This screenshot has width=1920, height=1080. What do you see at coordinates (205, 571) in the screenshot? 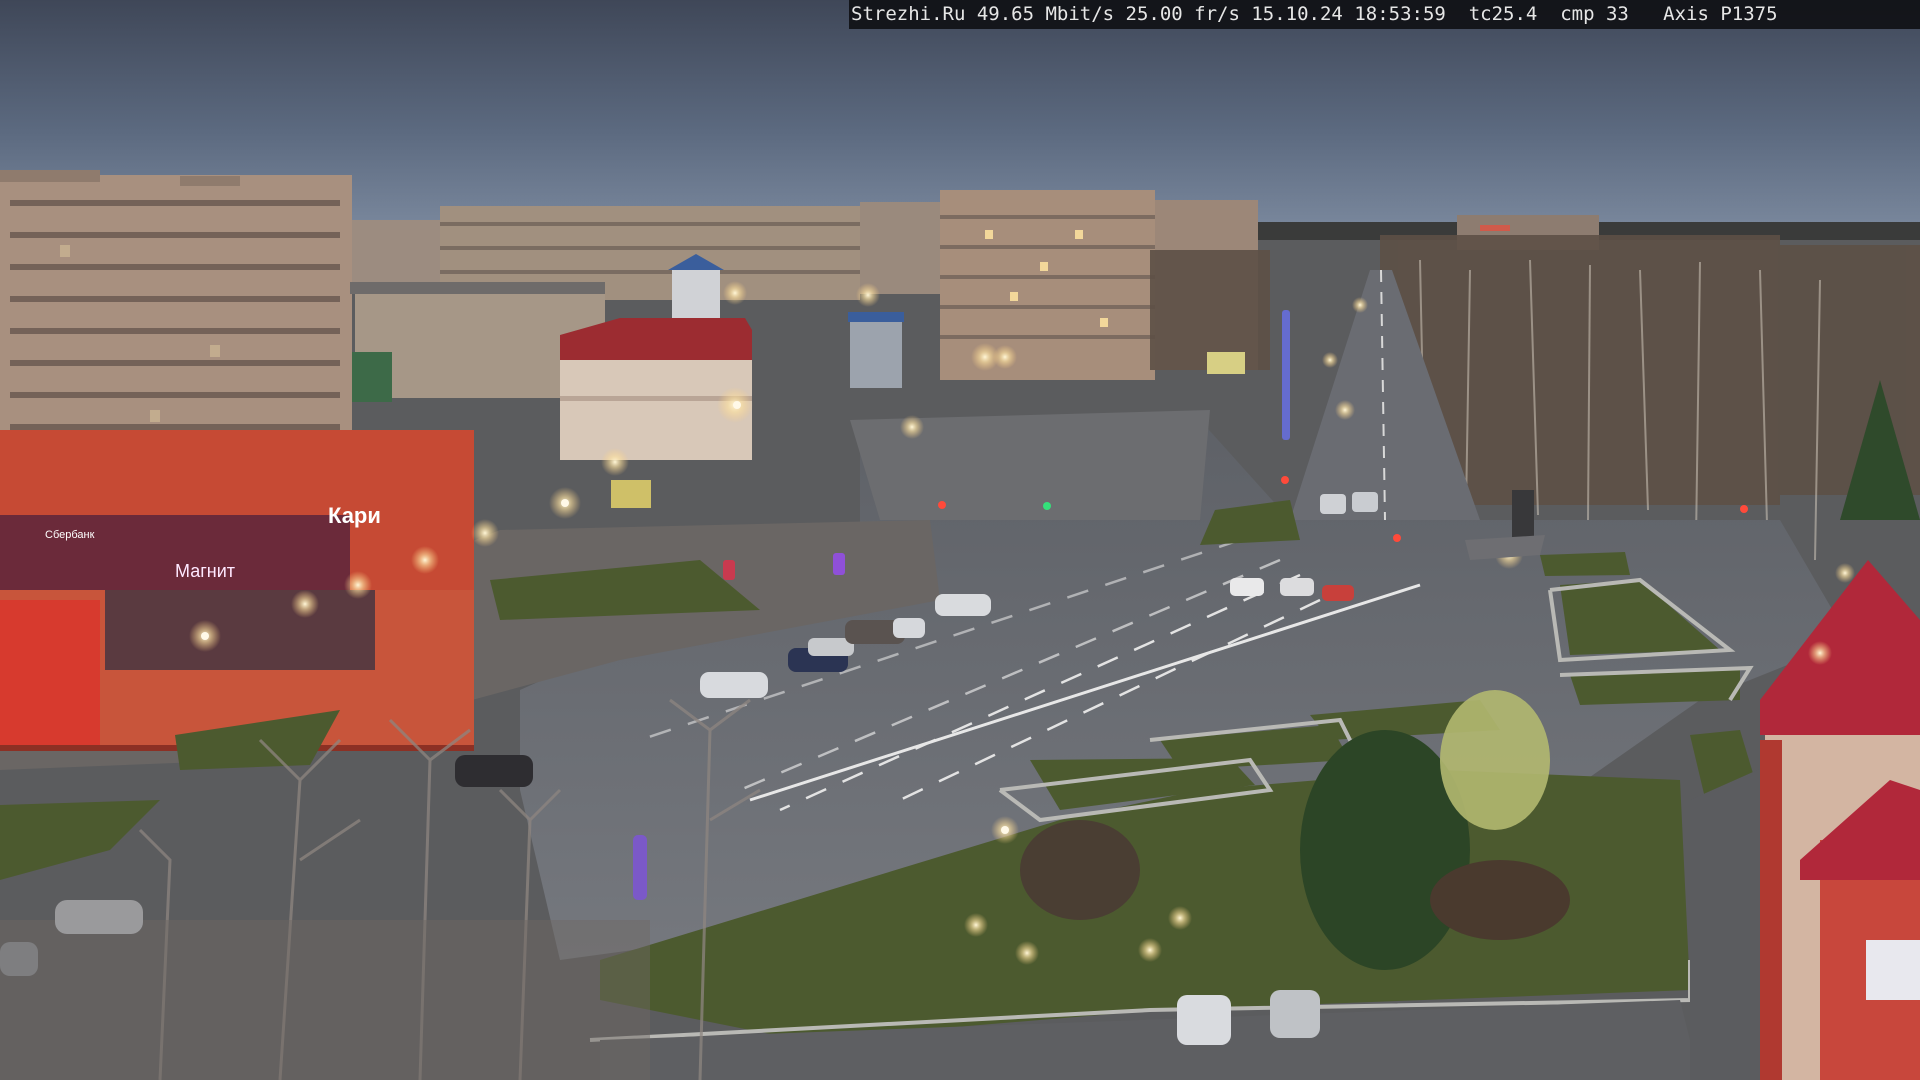
I see `store-sign-left: Магнит` at bounding box center [205, 571].